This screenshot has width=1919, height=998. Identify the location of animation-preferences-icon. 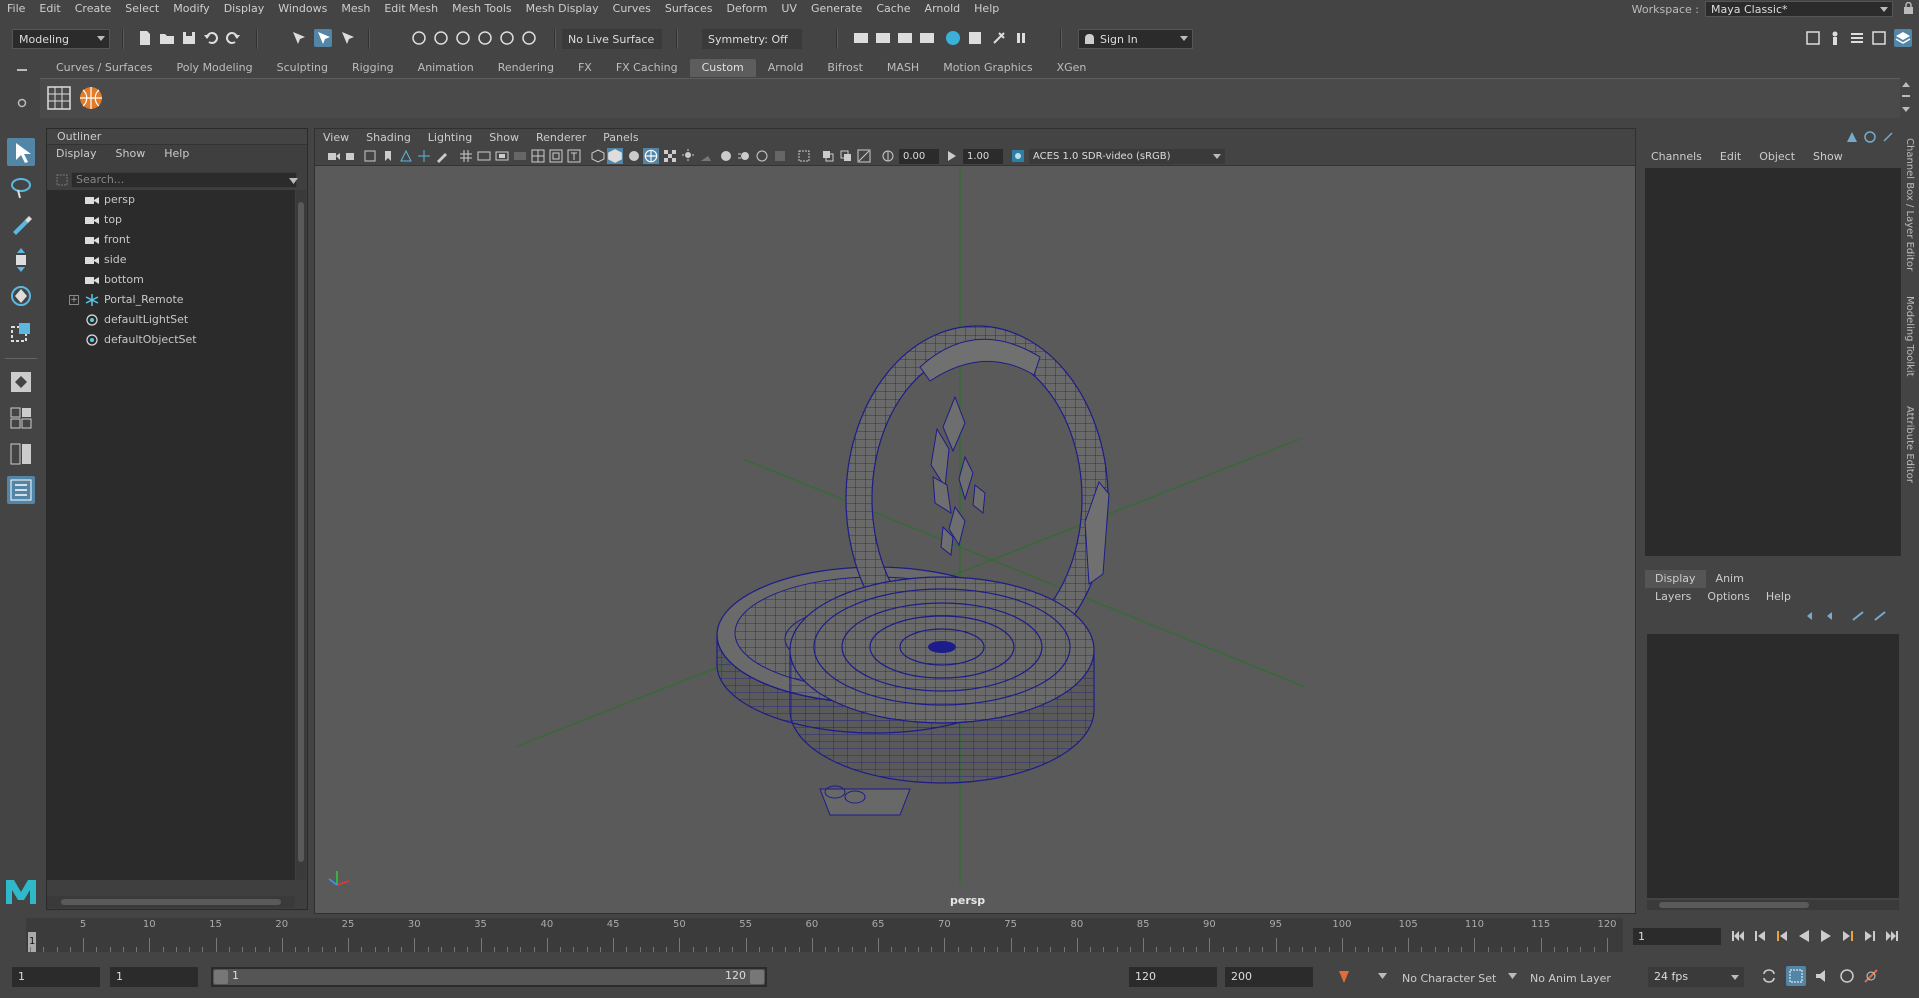
(1871, 976).